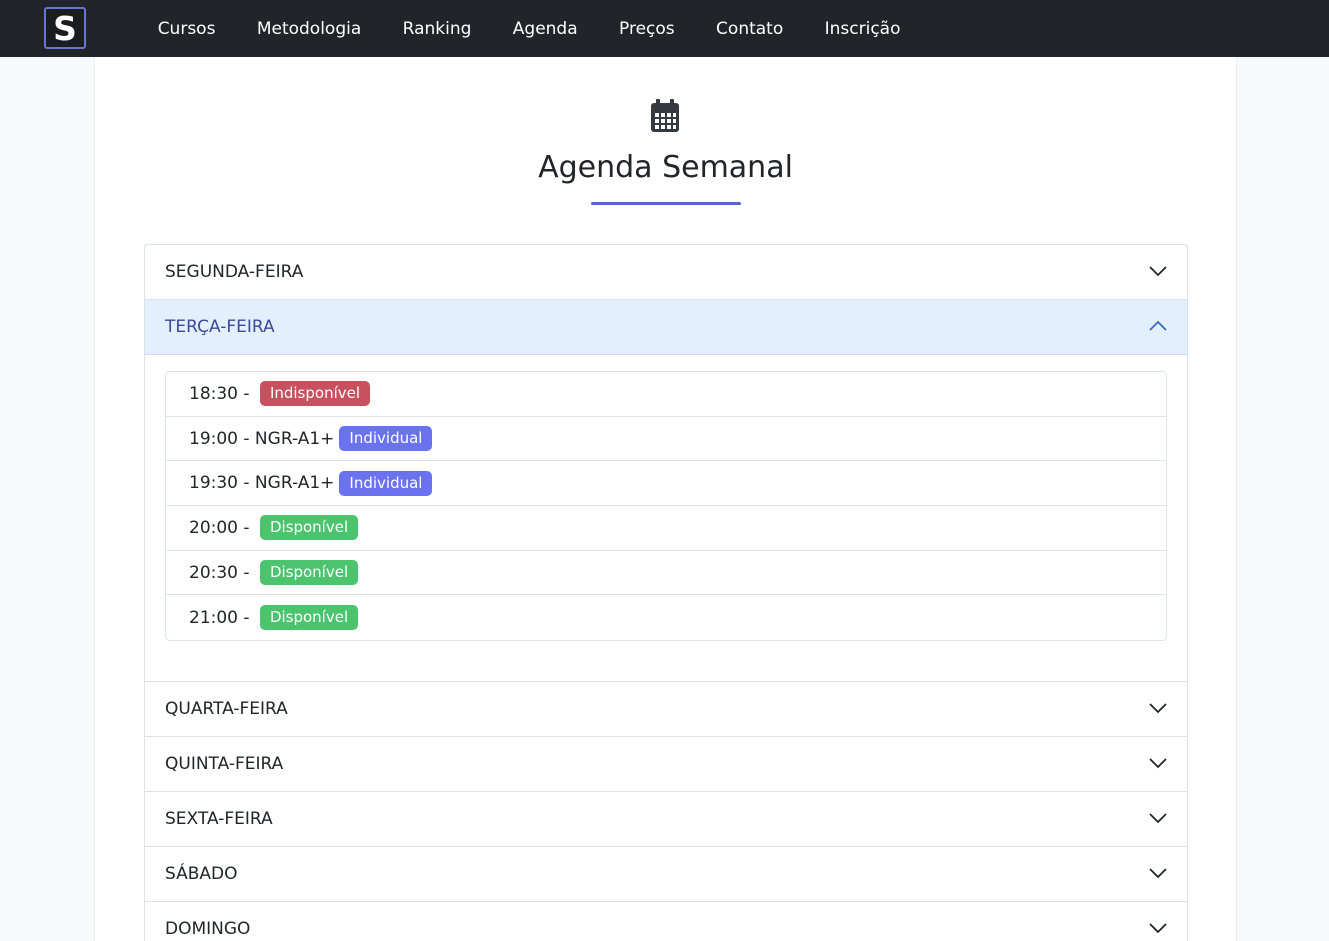 This screenshot has width=1329, height=941. What do you see at coordinates (208, 929) in the screenshot?
I see `day-label: DOMINGO` at bounding box center [208, 929].